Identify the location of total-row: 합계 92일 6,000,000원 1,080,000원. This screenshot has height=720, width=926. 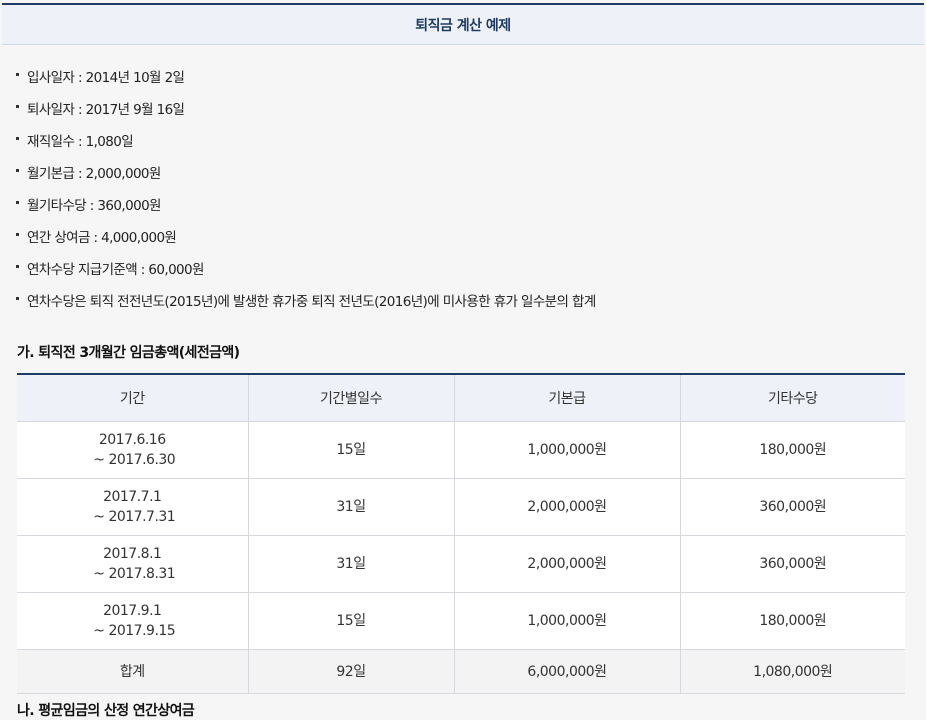
(461, 671).